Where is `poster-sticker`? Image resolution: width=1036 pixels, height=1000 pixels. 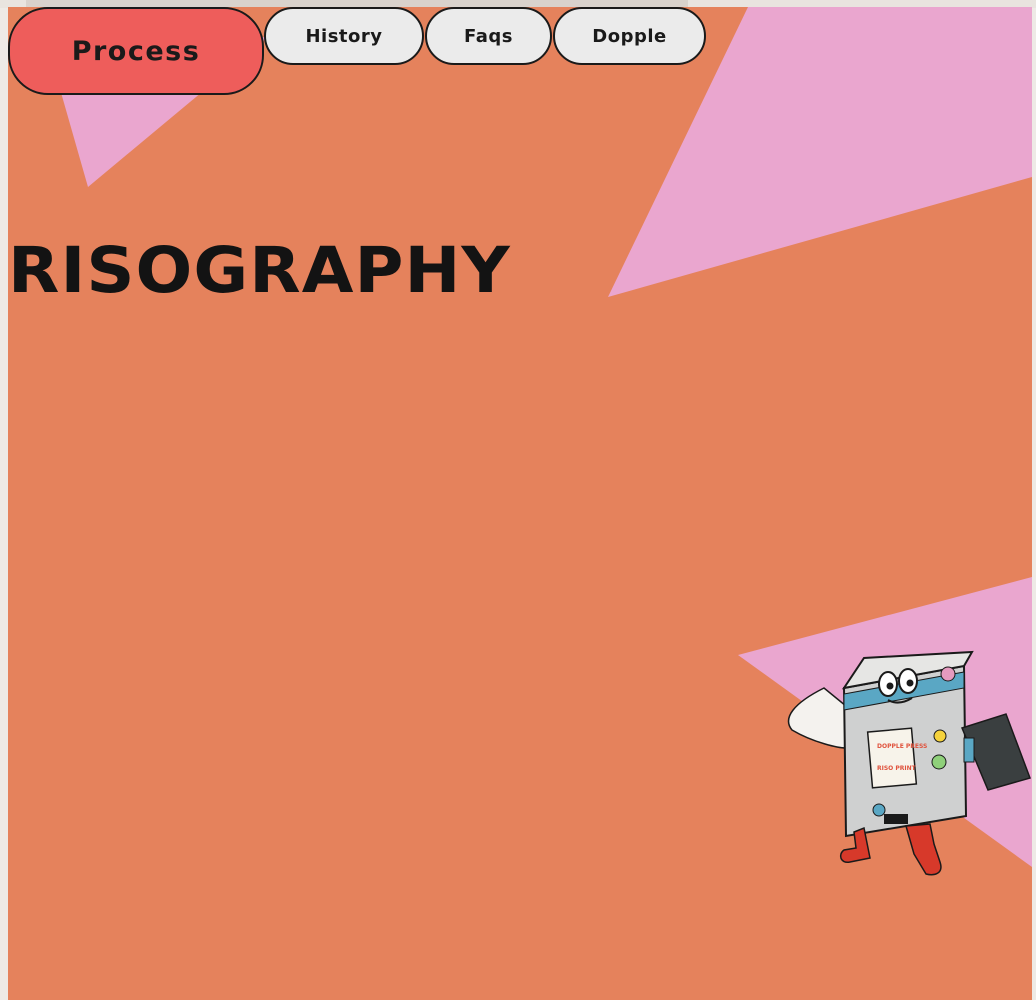 poster-sticker is located at coordinates (892, 758).